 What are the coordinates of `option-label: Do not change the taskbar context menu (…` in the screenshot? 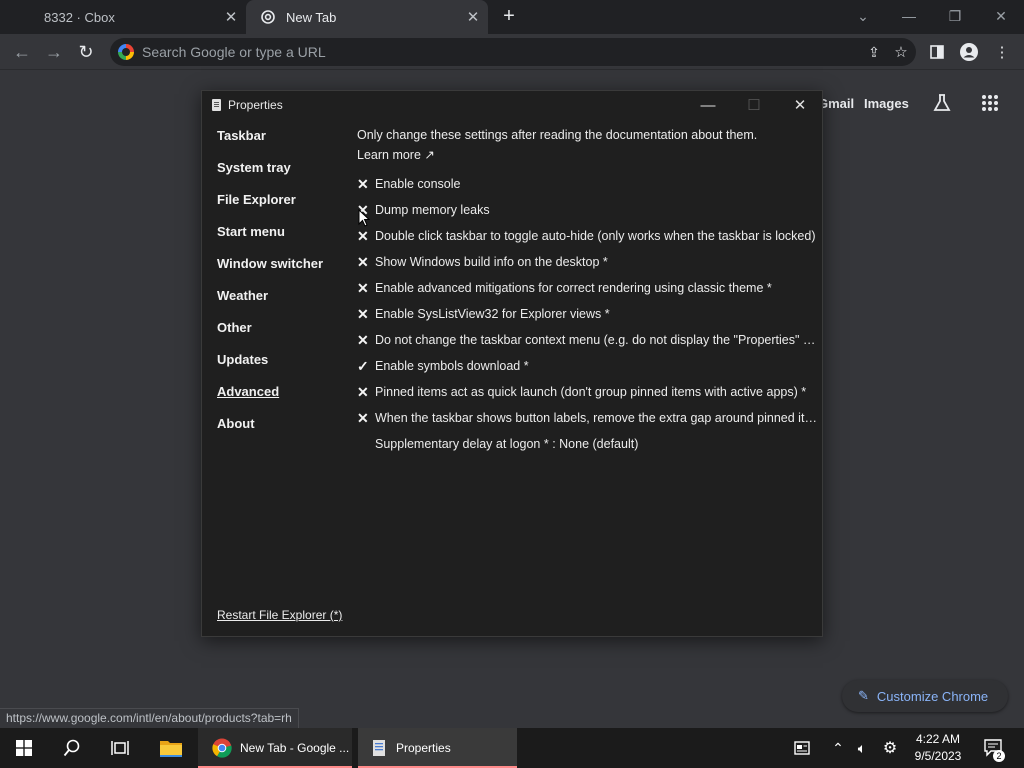 It's located at (596, 340).